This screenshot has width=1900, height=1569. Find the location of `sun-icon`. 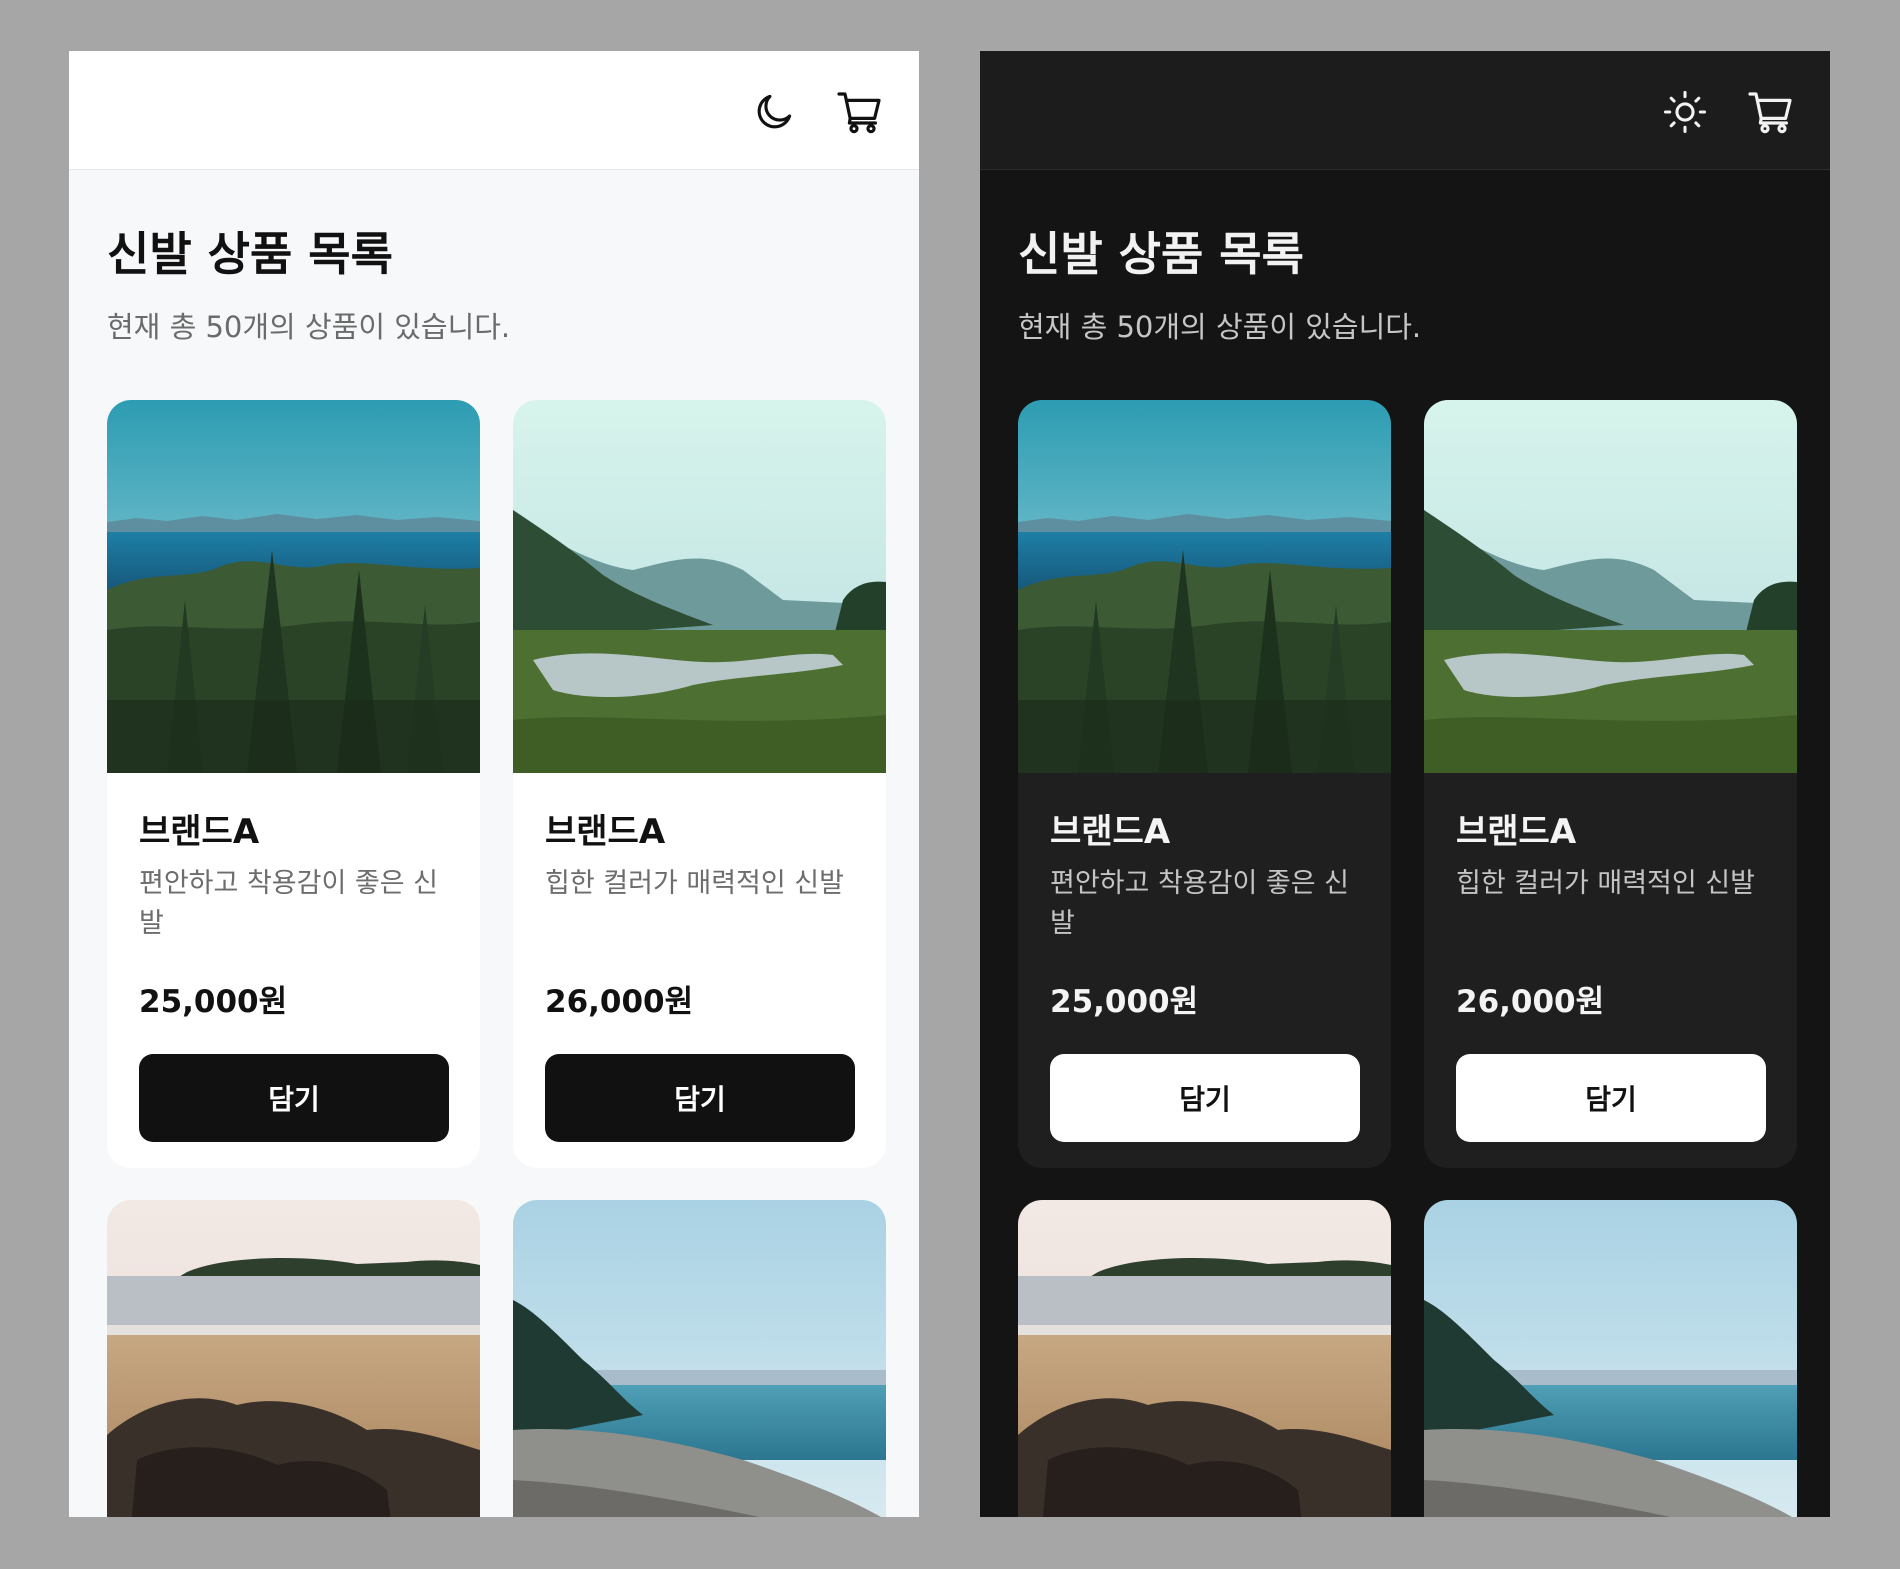

sun-icon is located at coordinates (1685, 112).